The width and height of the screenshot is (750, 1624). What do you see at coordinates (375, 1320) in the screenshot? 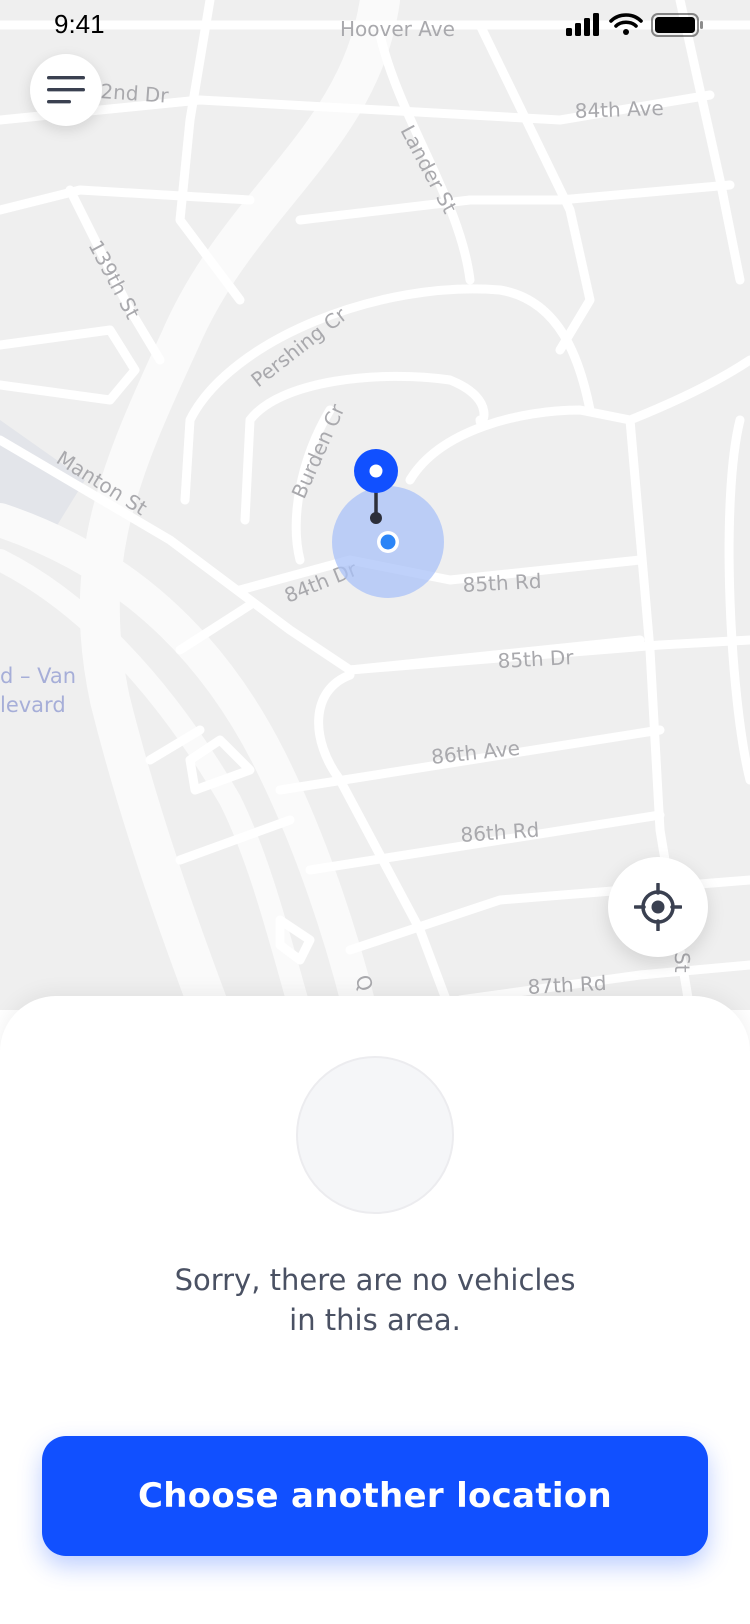
I see `empty-state-message-line: in this area.` at bounding box center [375, 1320].